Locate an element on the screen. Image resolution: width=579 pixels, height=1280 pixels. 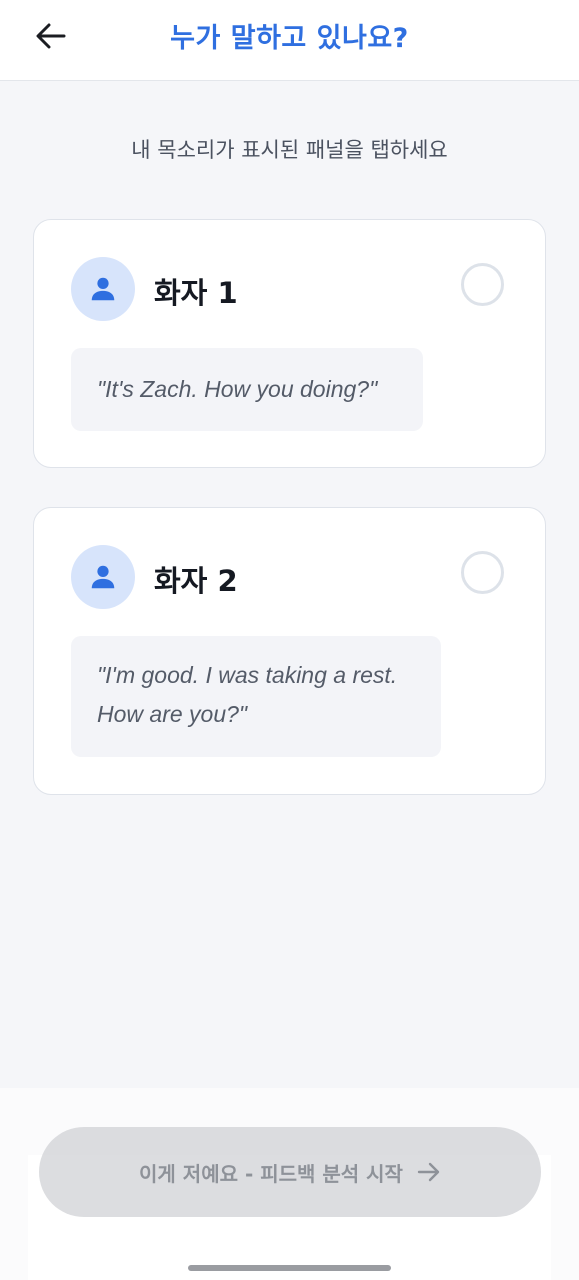
header: 누가 말하고 있나요? is located at coordinates (289, 40).